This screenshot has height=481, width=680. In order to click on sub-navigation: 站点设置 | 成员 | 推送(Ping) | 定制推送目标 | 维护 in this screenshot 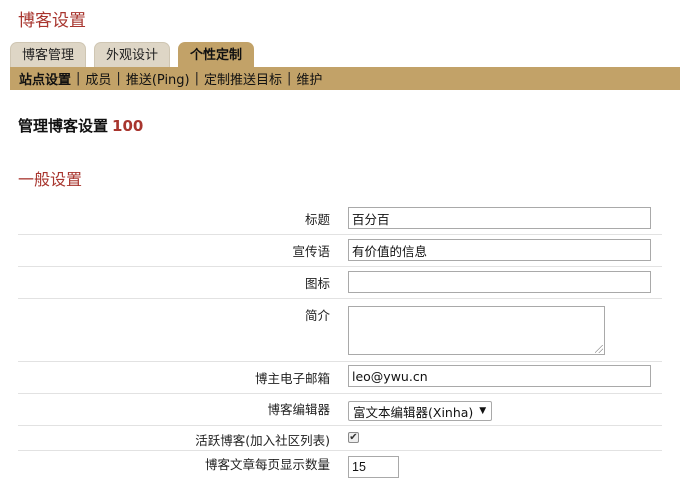, I will do `click(345, 78)`.